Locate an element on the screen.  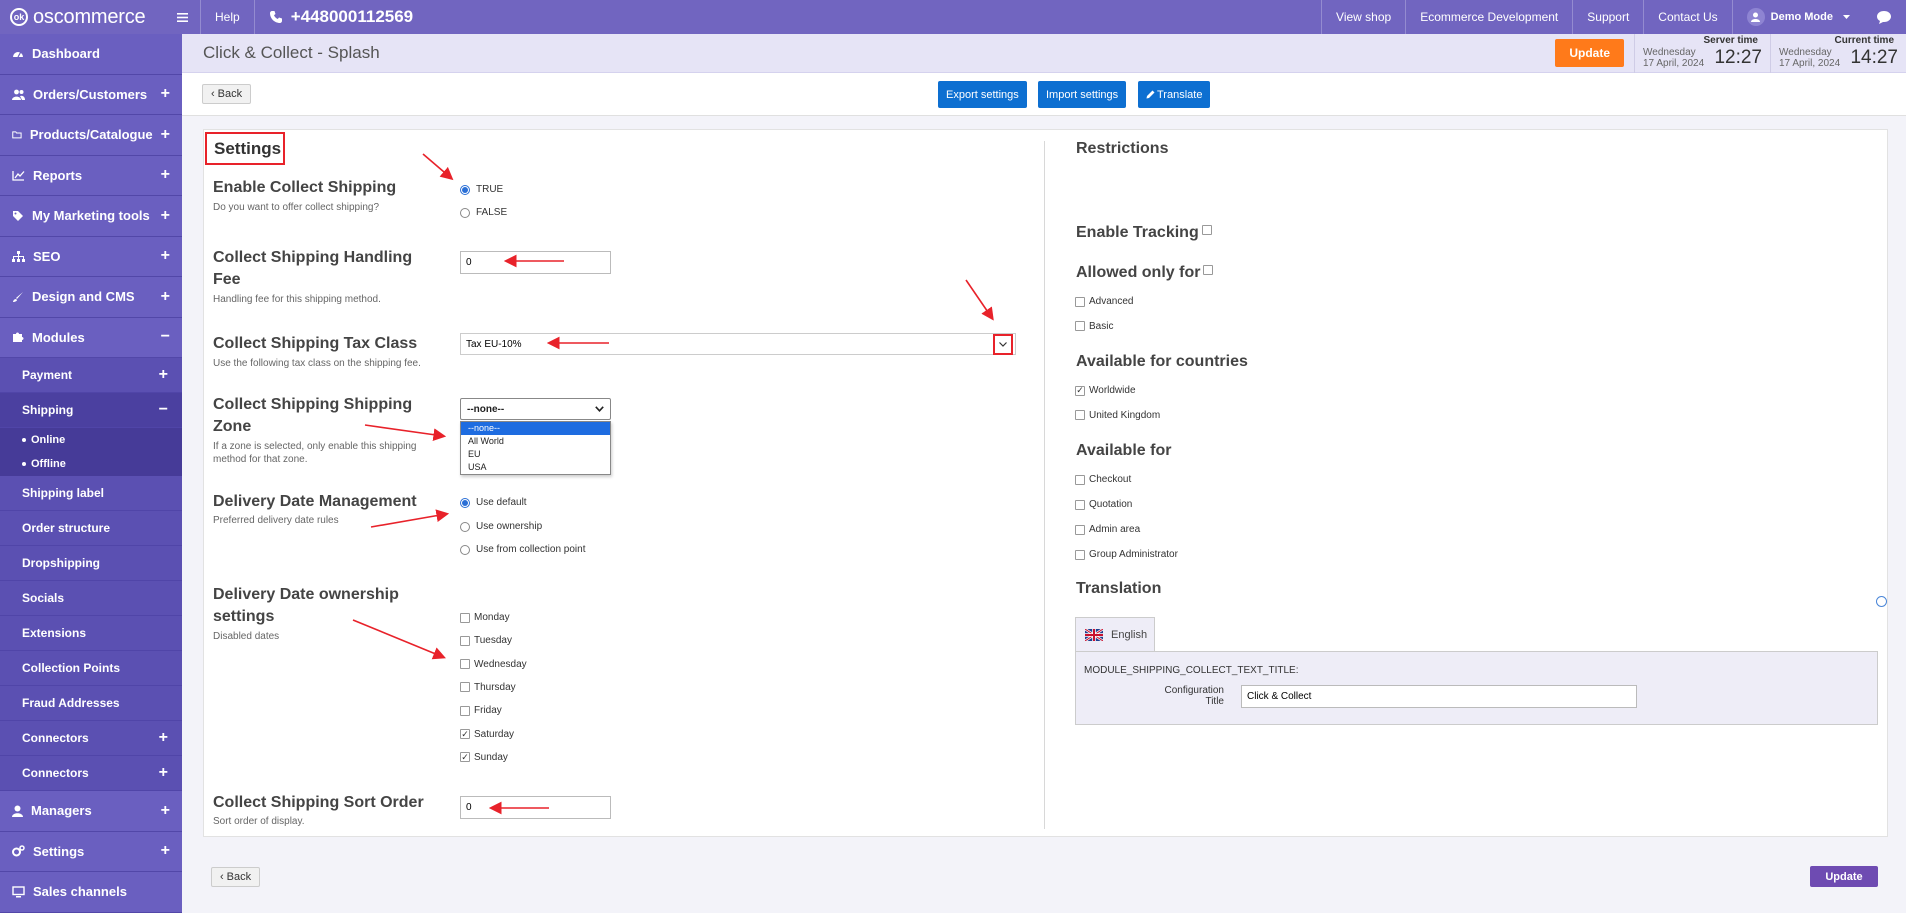
export-settings-button: Export settings is located at coordinates (982, 94).